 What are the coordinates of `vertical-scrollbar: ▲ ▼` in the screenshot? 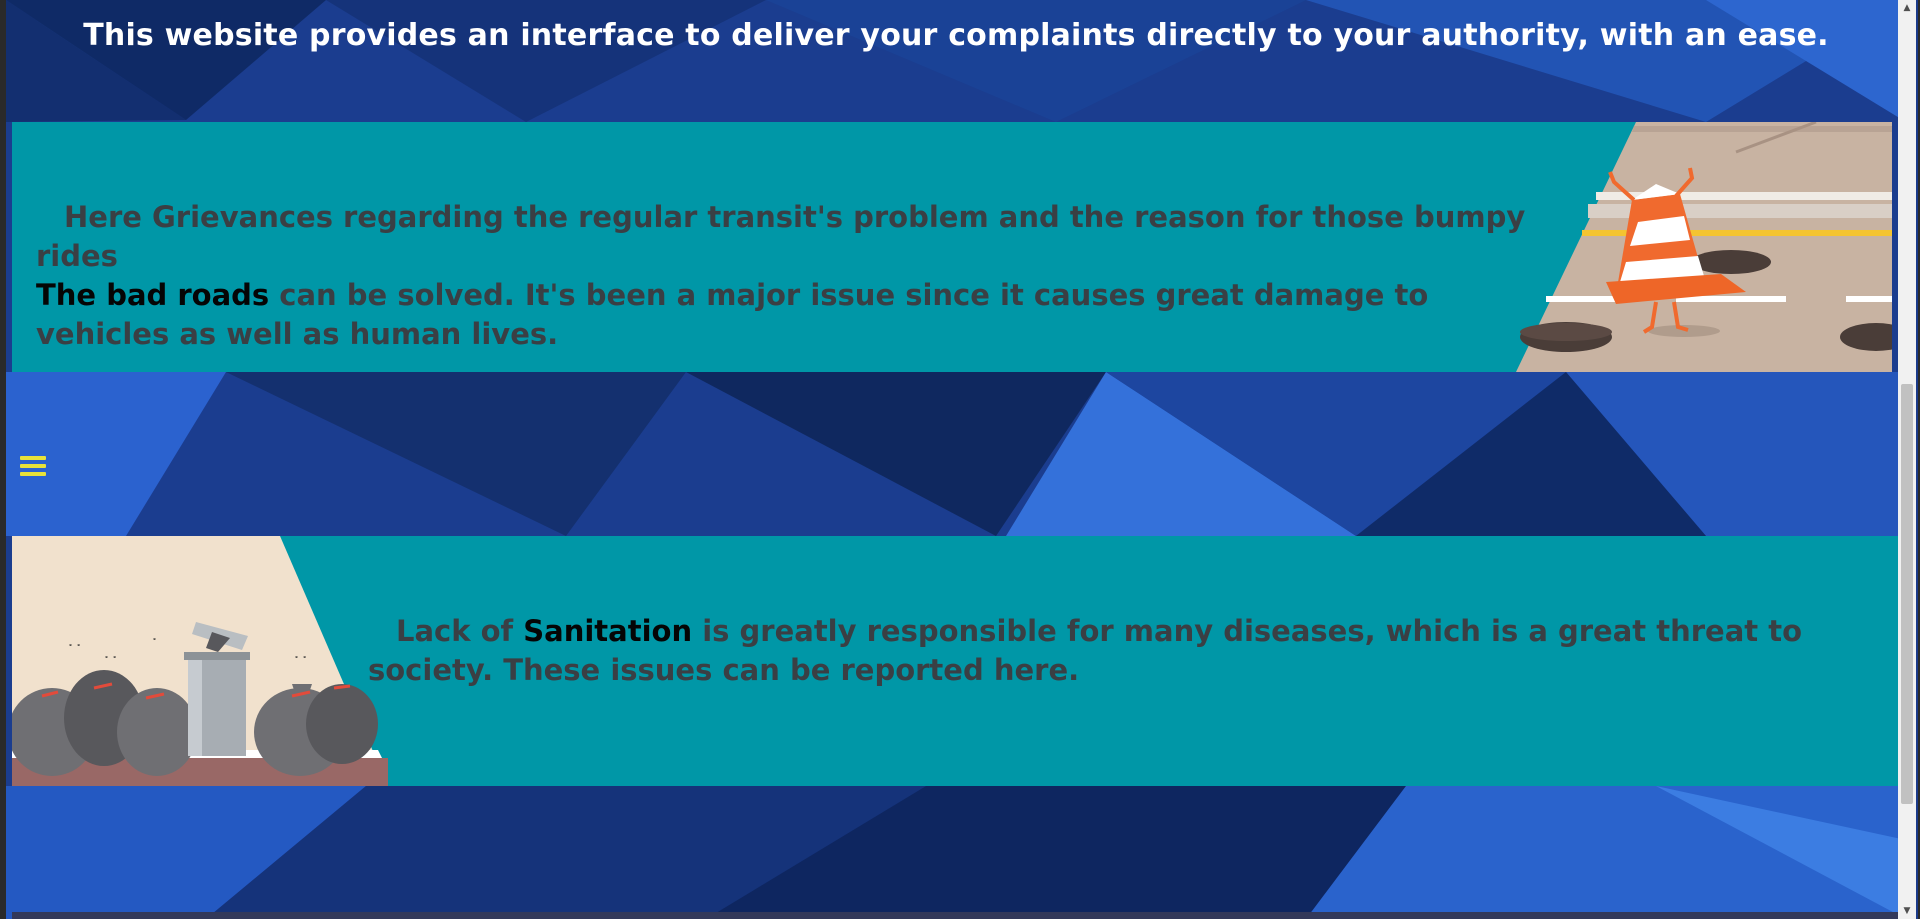 It's located at (1907, 459).